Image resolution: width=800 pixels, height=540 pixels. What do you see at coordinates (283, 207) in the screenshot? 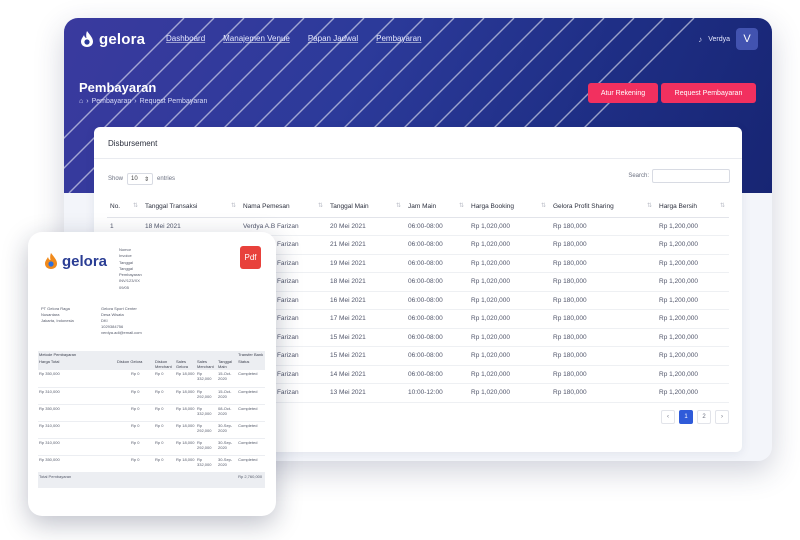
I see `column-header: Nama Pemesan ⇅` at bounding box center [283, 207].